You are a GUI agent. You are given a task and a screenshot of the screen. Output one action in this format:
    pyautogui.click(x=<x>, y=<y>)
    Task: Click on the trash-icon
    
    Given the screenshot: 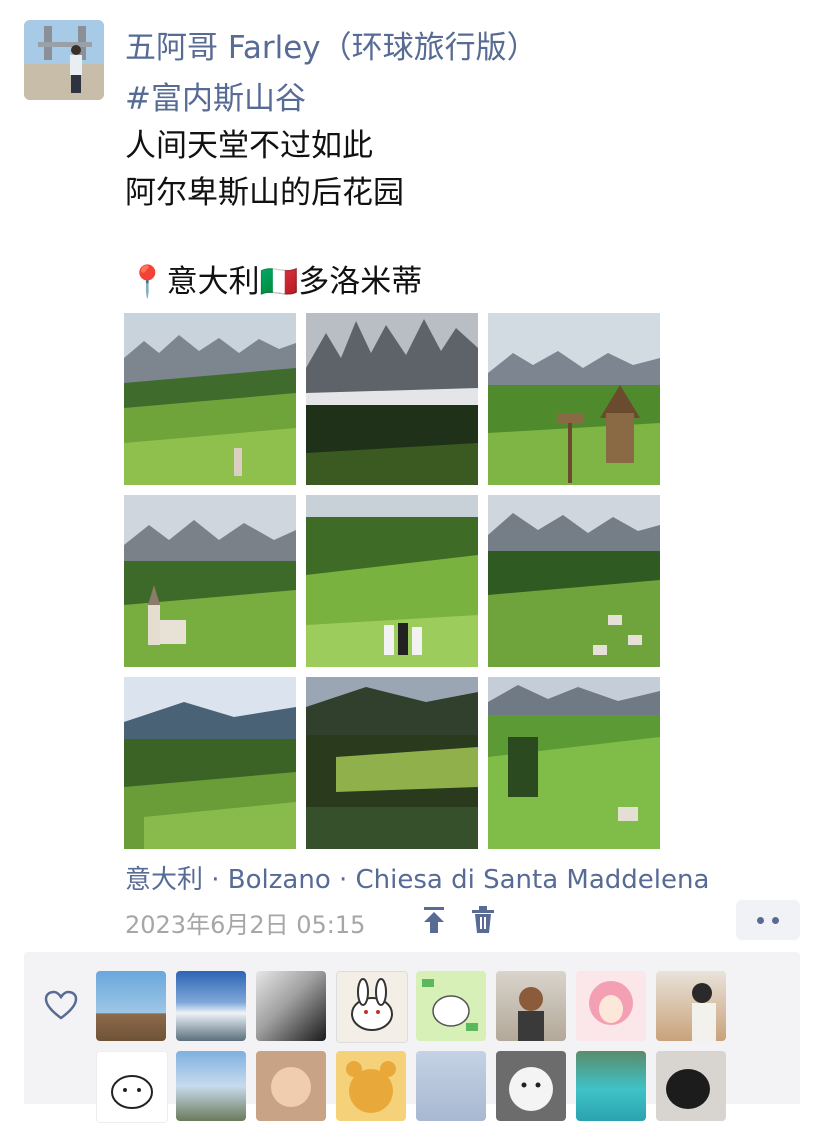 What is the action you would take?
    pyautogui.click(x=483, y=920)
    